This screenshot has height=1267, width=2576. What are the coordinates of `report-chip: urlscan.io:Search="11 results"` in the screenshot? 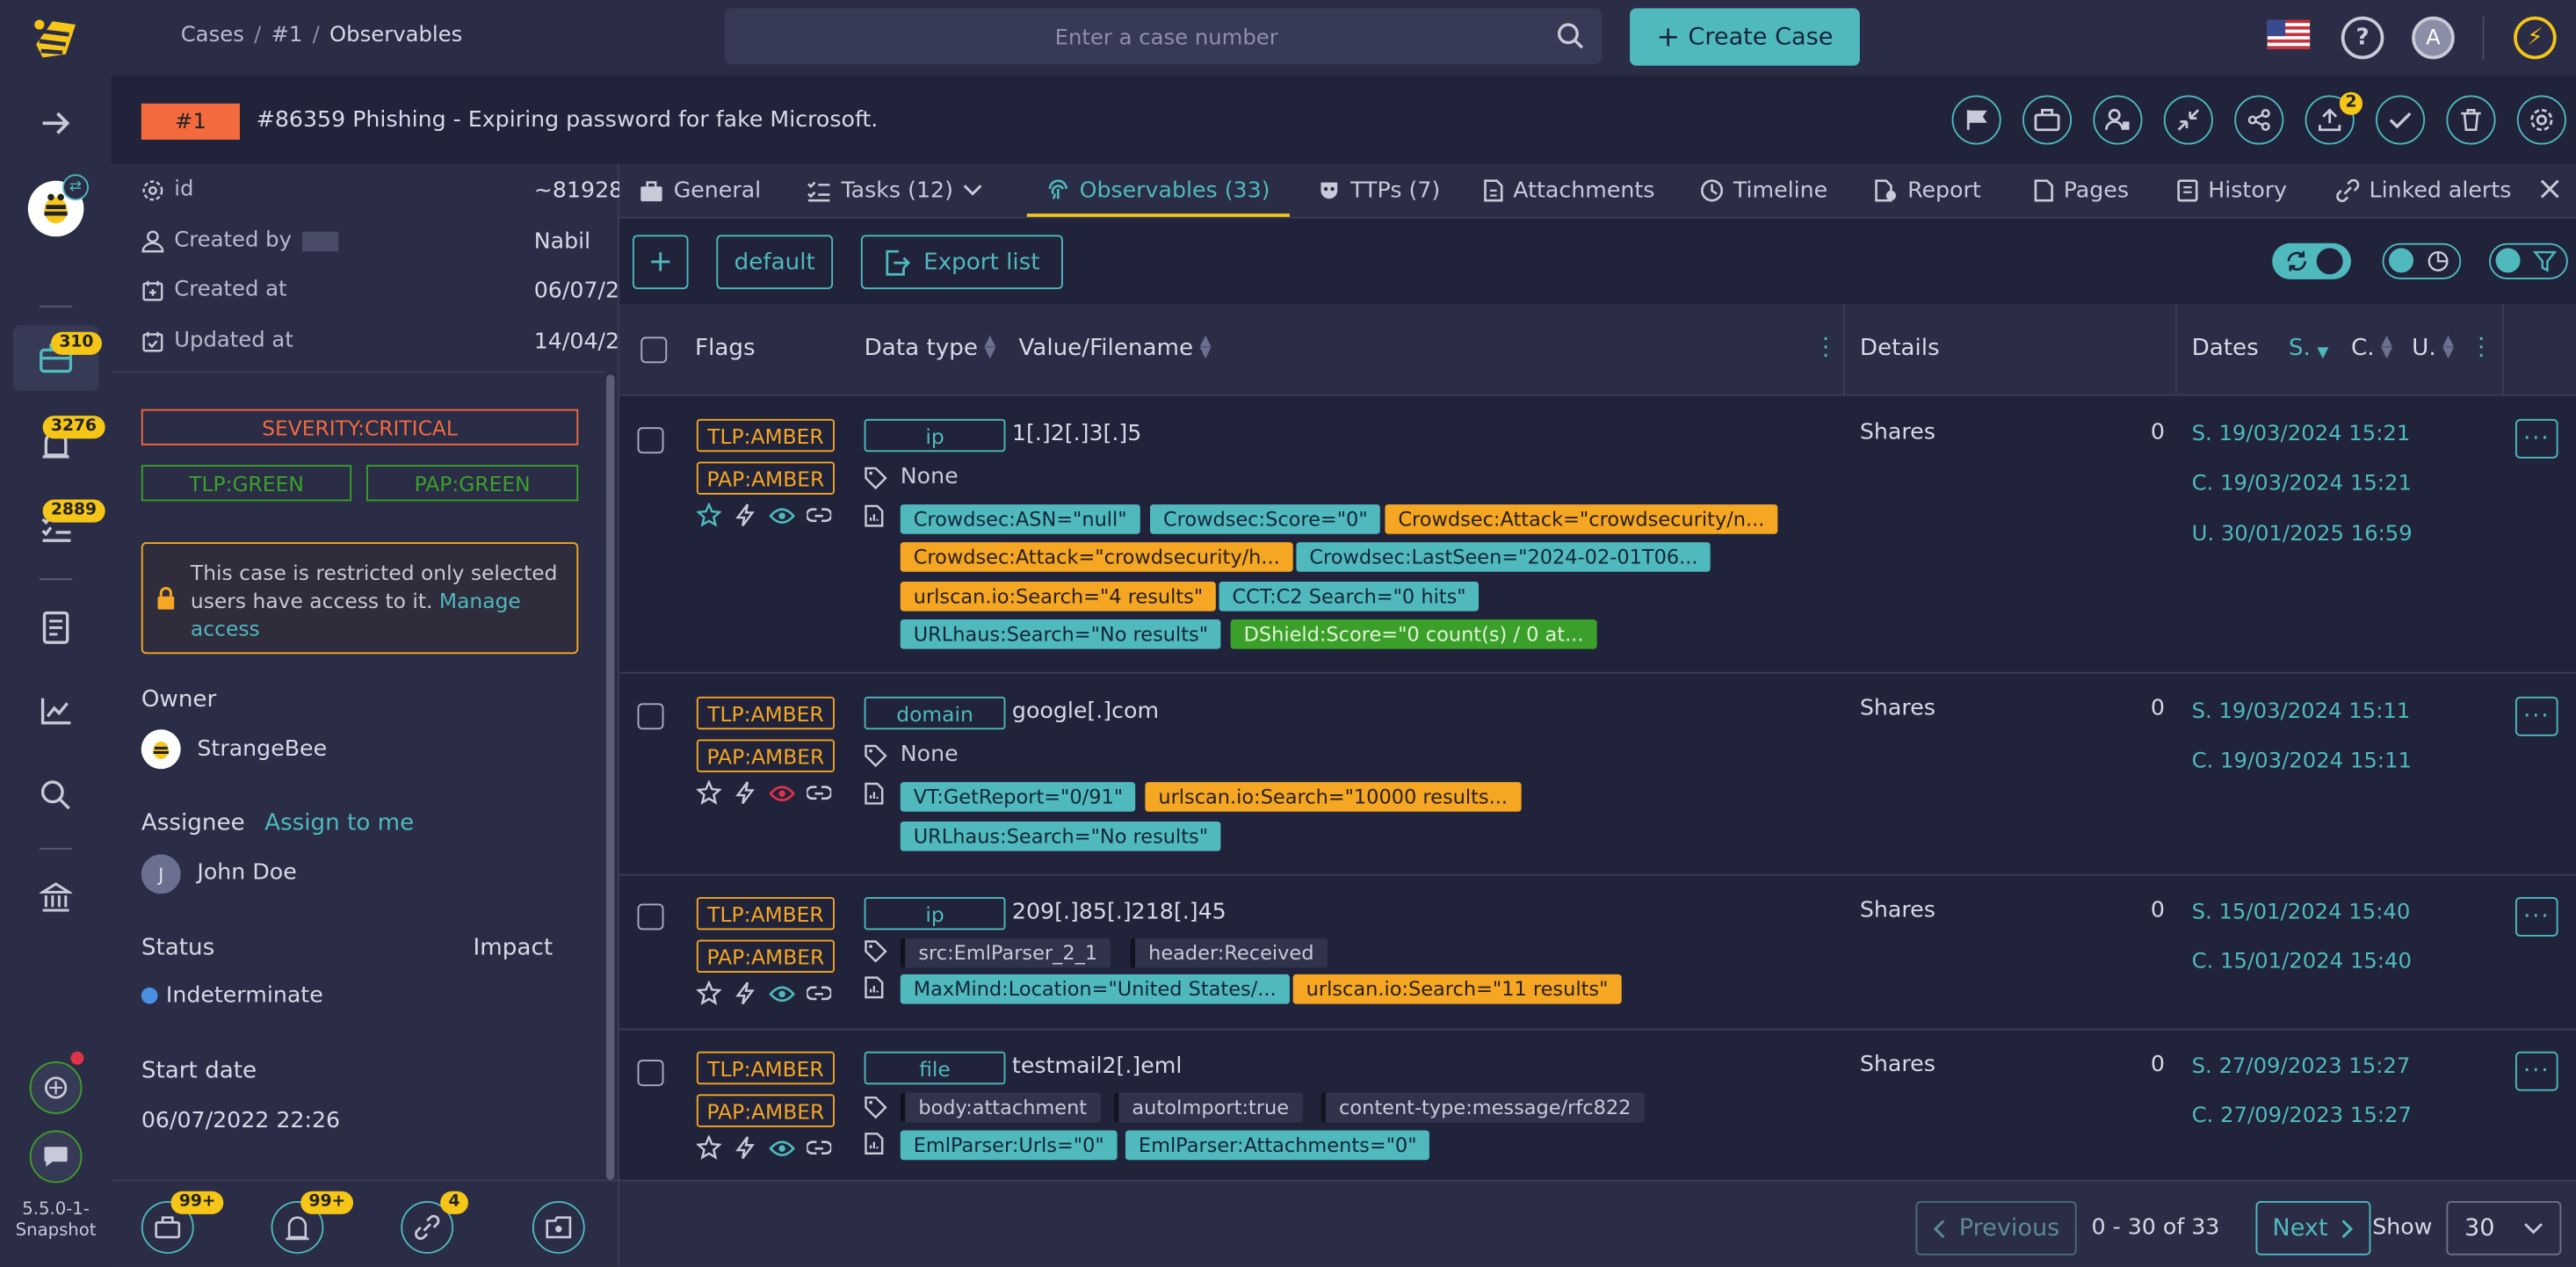 It's located at (1457, 989).